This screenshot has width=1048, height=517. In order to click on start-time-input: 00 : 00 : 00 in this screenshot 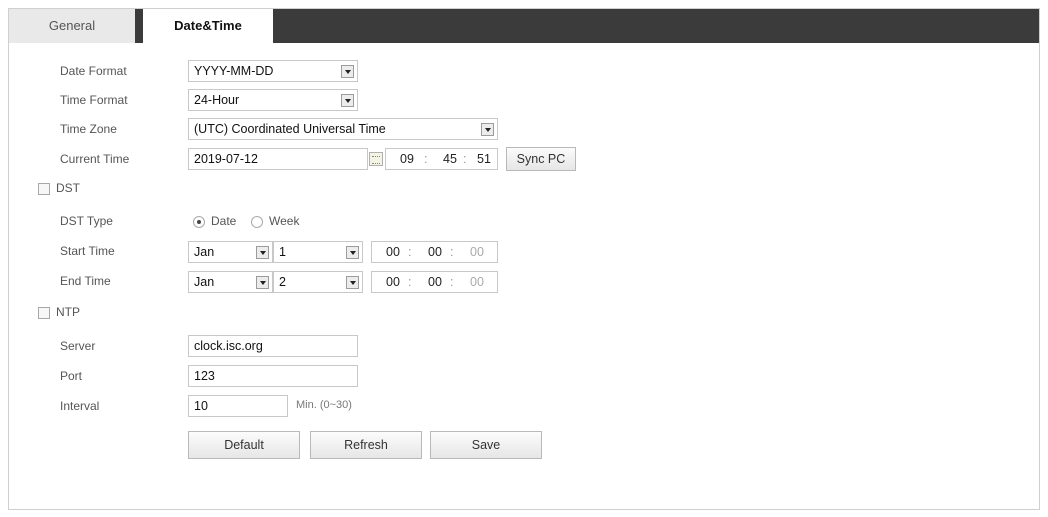, I will do `click(434, 252)`.